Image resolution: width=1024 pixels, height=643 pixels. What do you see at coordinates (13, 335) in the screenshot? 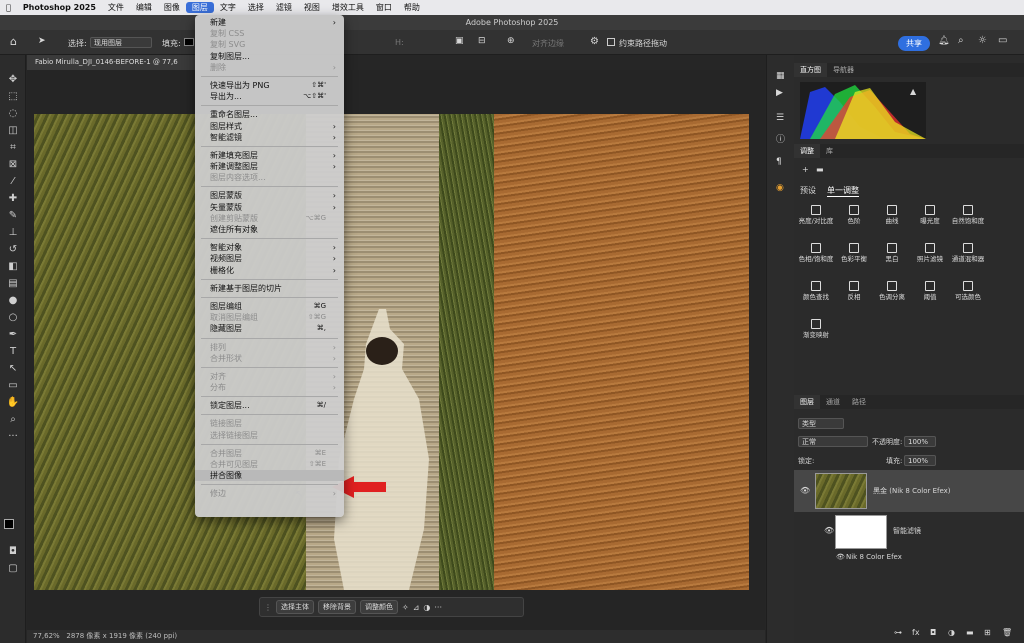
I see `pen-tool-icon: ✒` at bounding box center [13, 335].